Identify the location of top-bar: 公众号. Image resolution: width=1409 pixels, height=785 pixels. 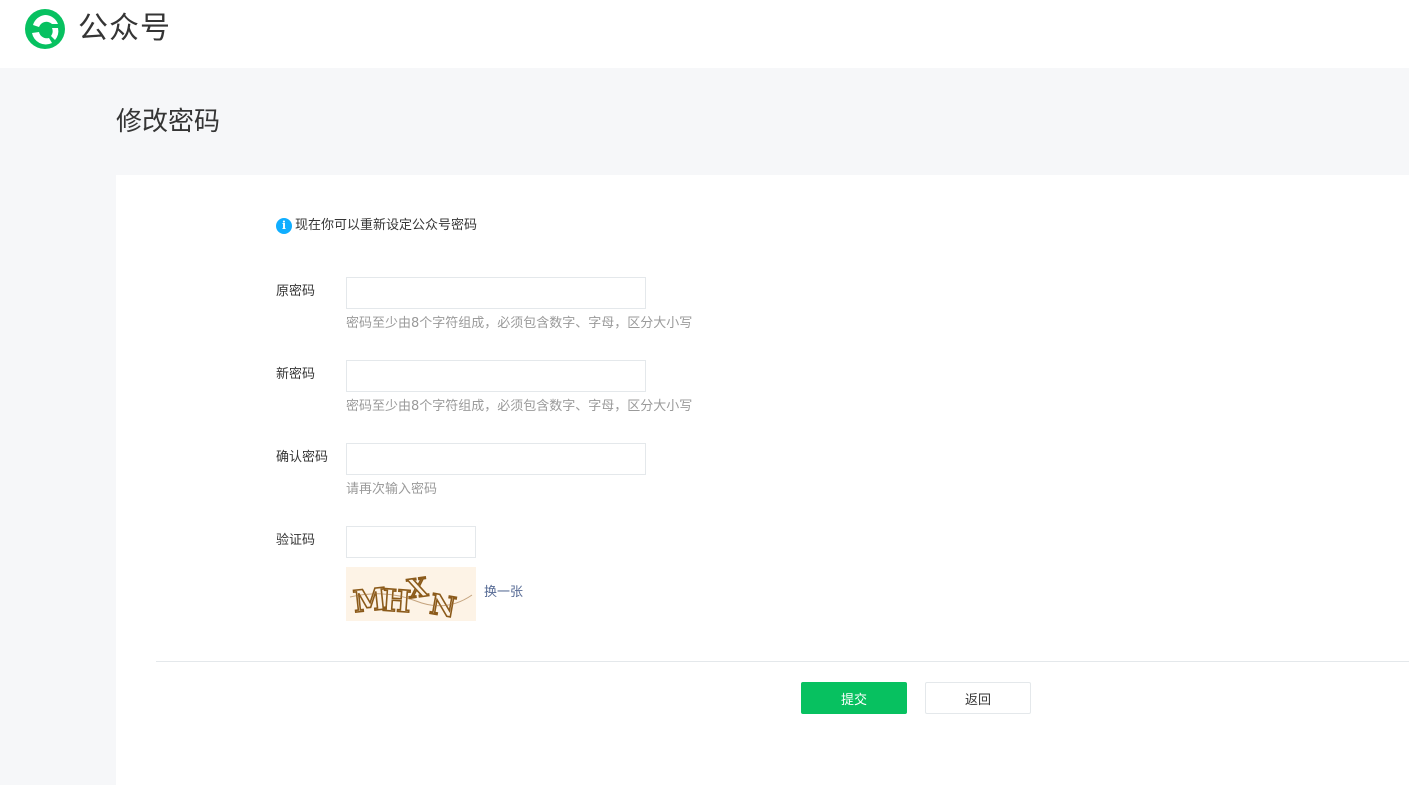
(704, 34).